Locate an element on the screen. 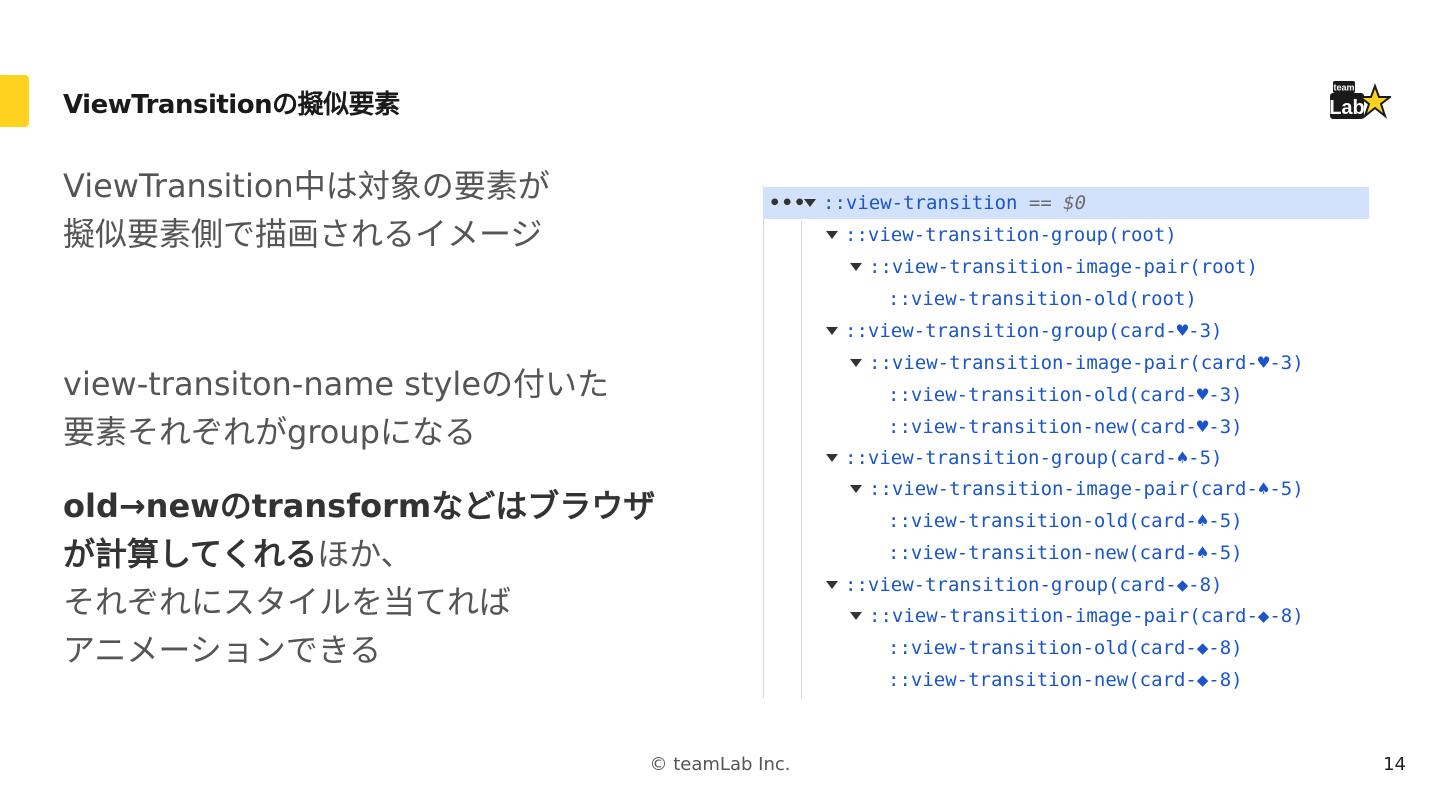 The image size is (1440, 810). more-options-icon: ••• is located at coordinates (787, 203).